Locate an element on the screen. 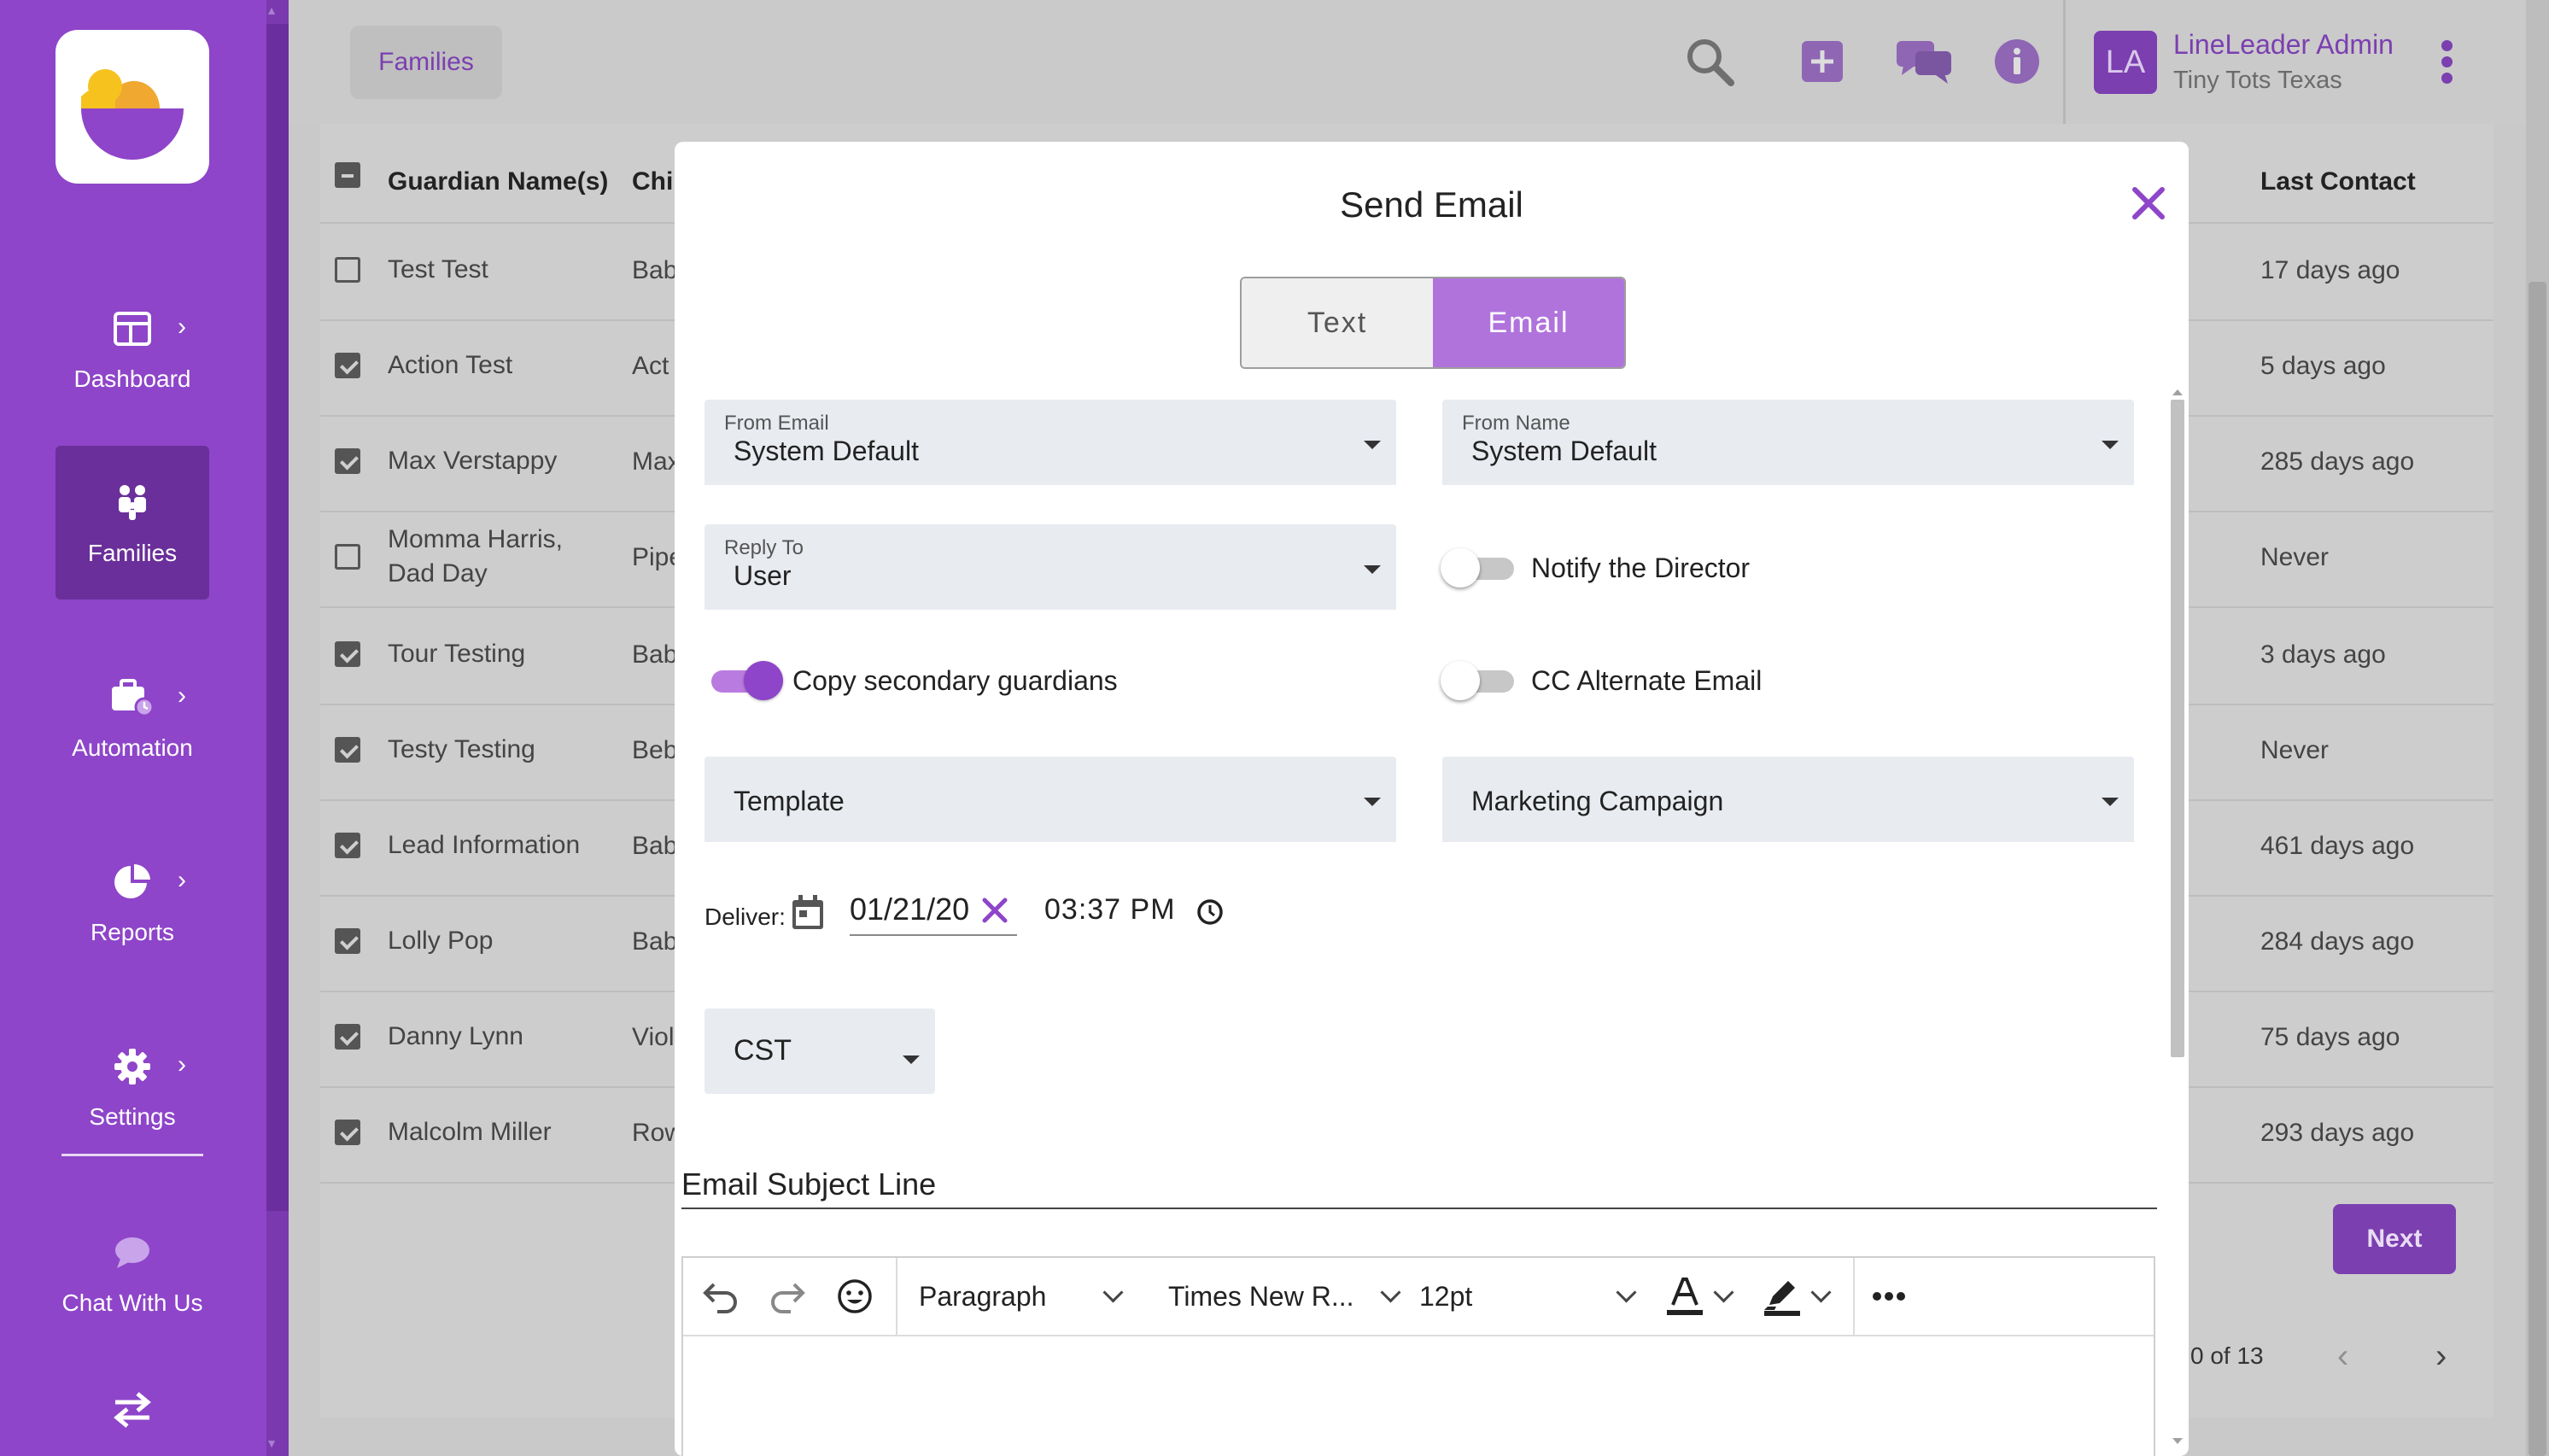 The height and width of the screenshot is (1456, 2549). sidebar-item-label: Reports is located at coordinates (132, 932).